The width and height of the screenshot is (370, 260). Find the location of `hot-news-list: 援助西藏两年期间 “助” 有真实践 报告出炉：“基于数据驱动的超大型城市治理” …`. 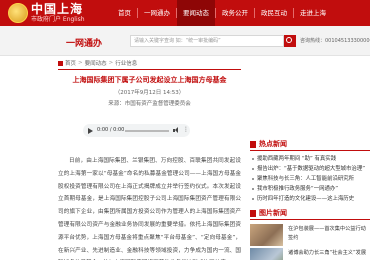

hot-news-list: 援助西藏两年期间 “助” 有真实践 报告出炉：“基于数据驱动的超大型城市治理” … is located at coordinates (310, 179).